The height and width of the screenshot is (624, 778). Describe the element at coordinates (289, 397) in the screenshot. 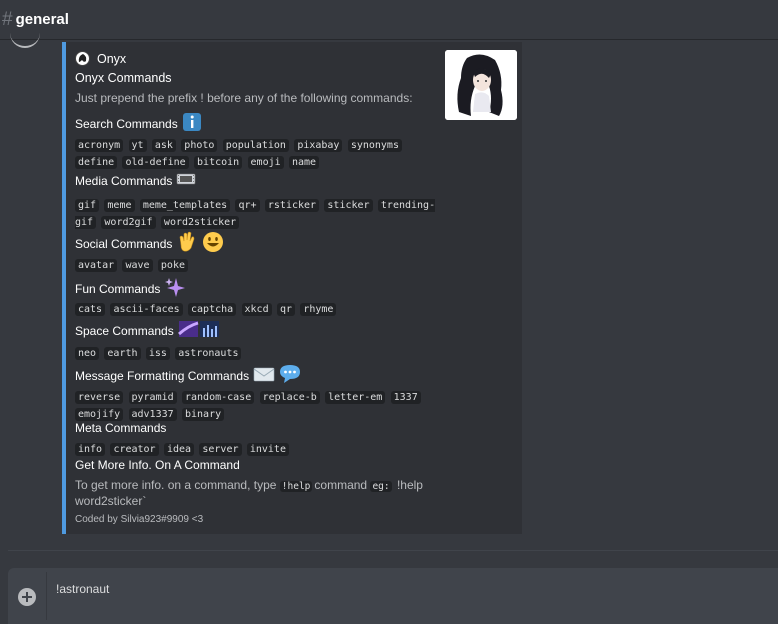

I see `command-chip: replace-b` at that location.